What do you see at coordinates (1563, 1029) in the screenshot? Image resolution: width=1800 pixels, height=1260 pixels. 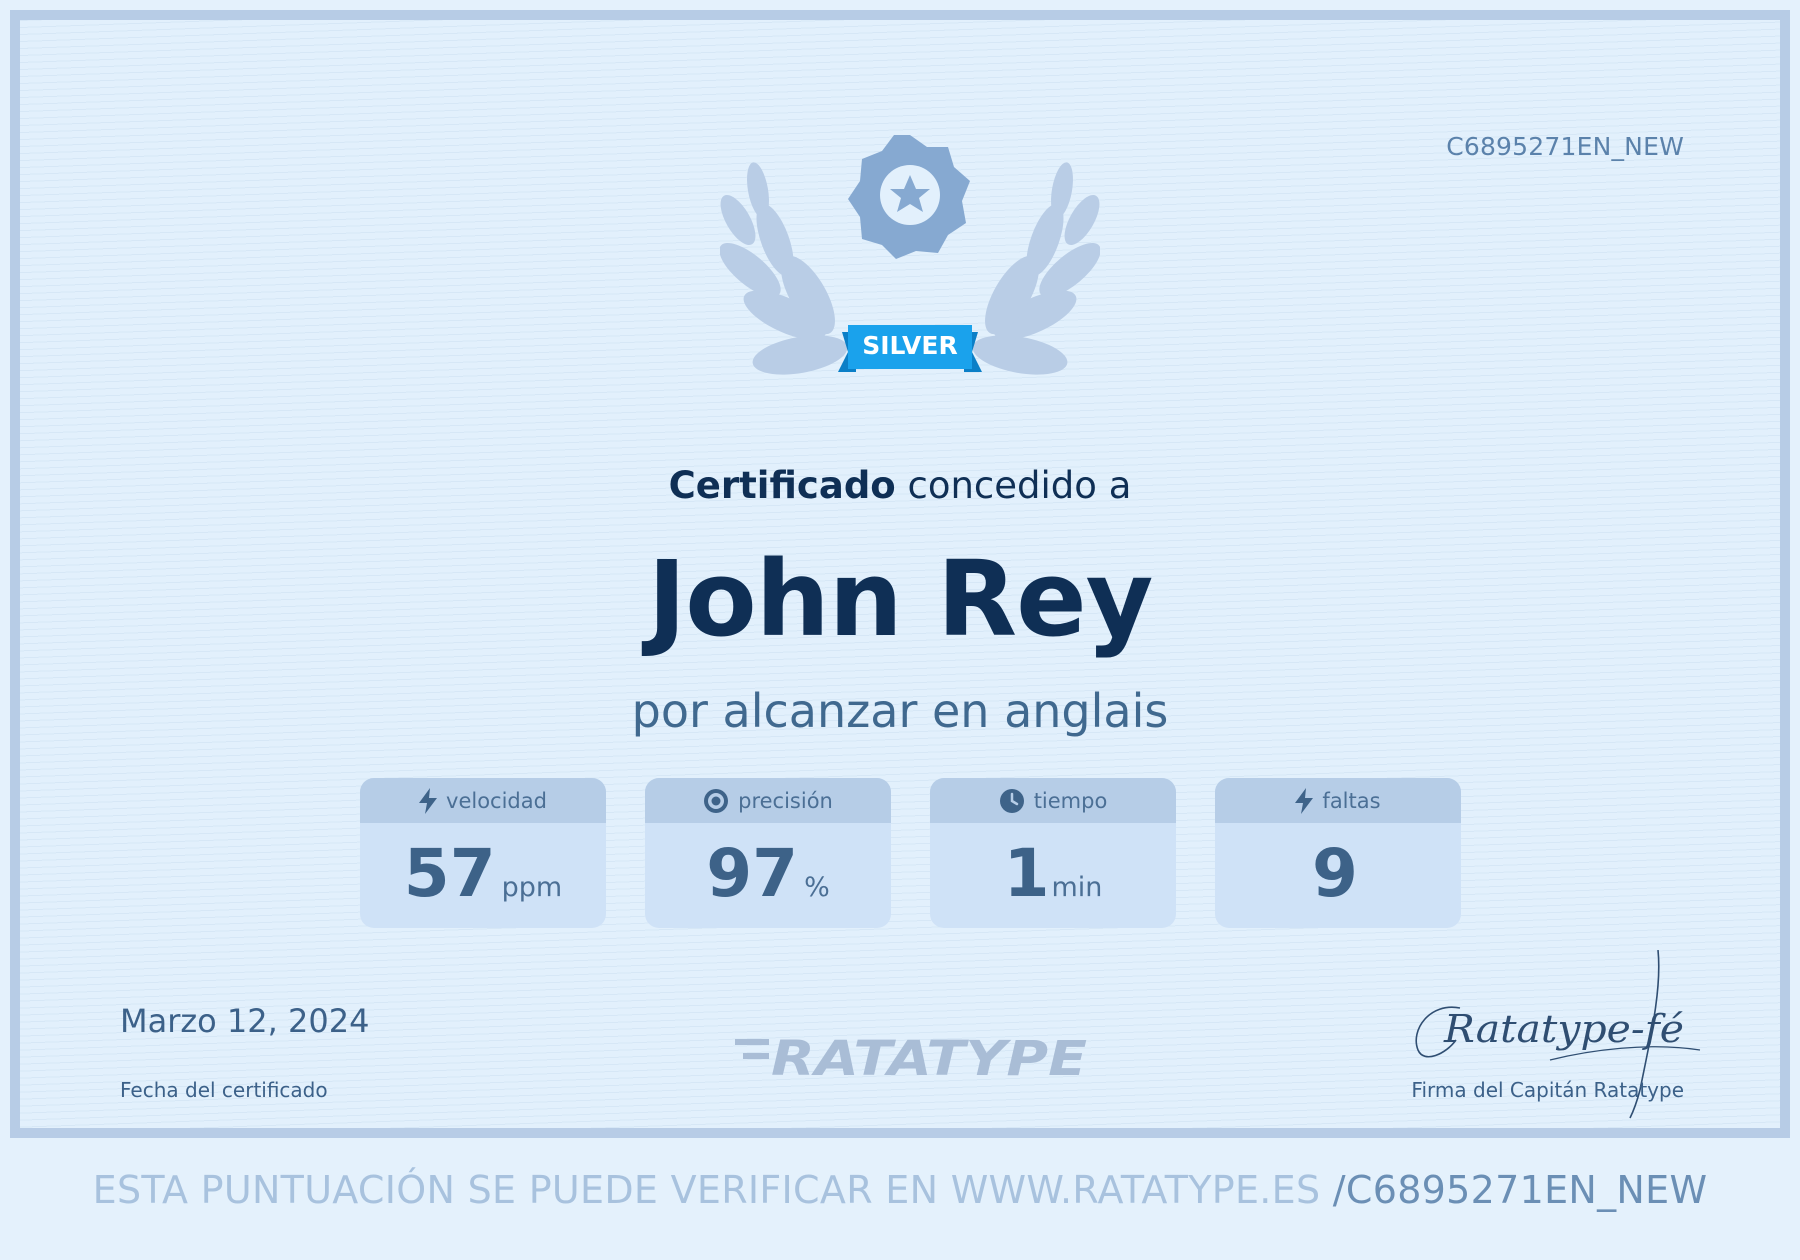 I see `svg-text: Ratatype-fé` at bounding box center [1563, 1029].